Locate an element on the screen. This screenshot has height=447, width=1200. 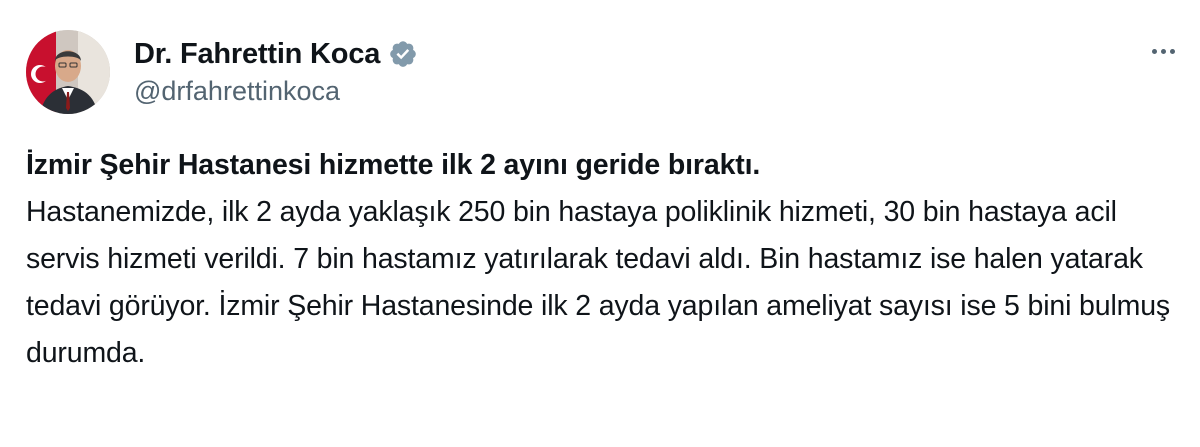
more-options-button is located at coordinates (1163, 51).